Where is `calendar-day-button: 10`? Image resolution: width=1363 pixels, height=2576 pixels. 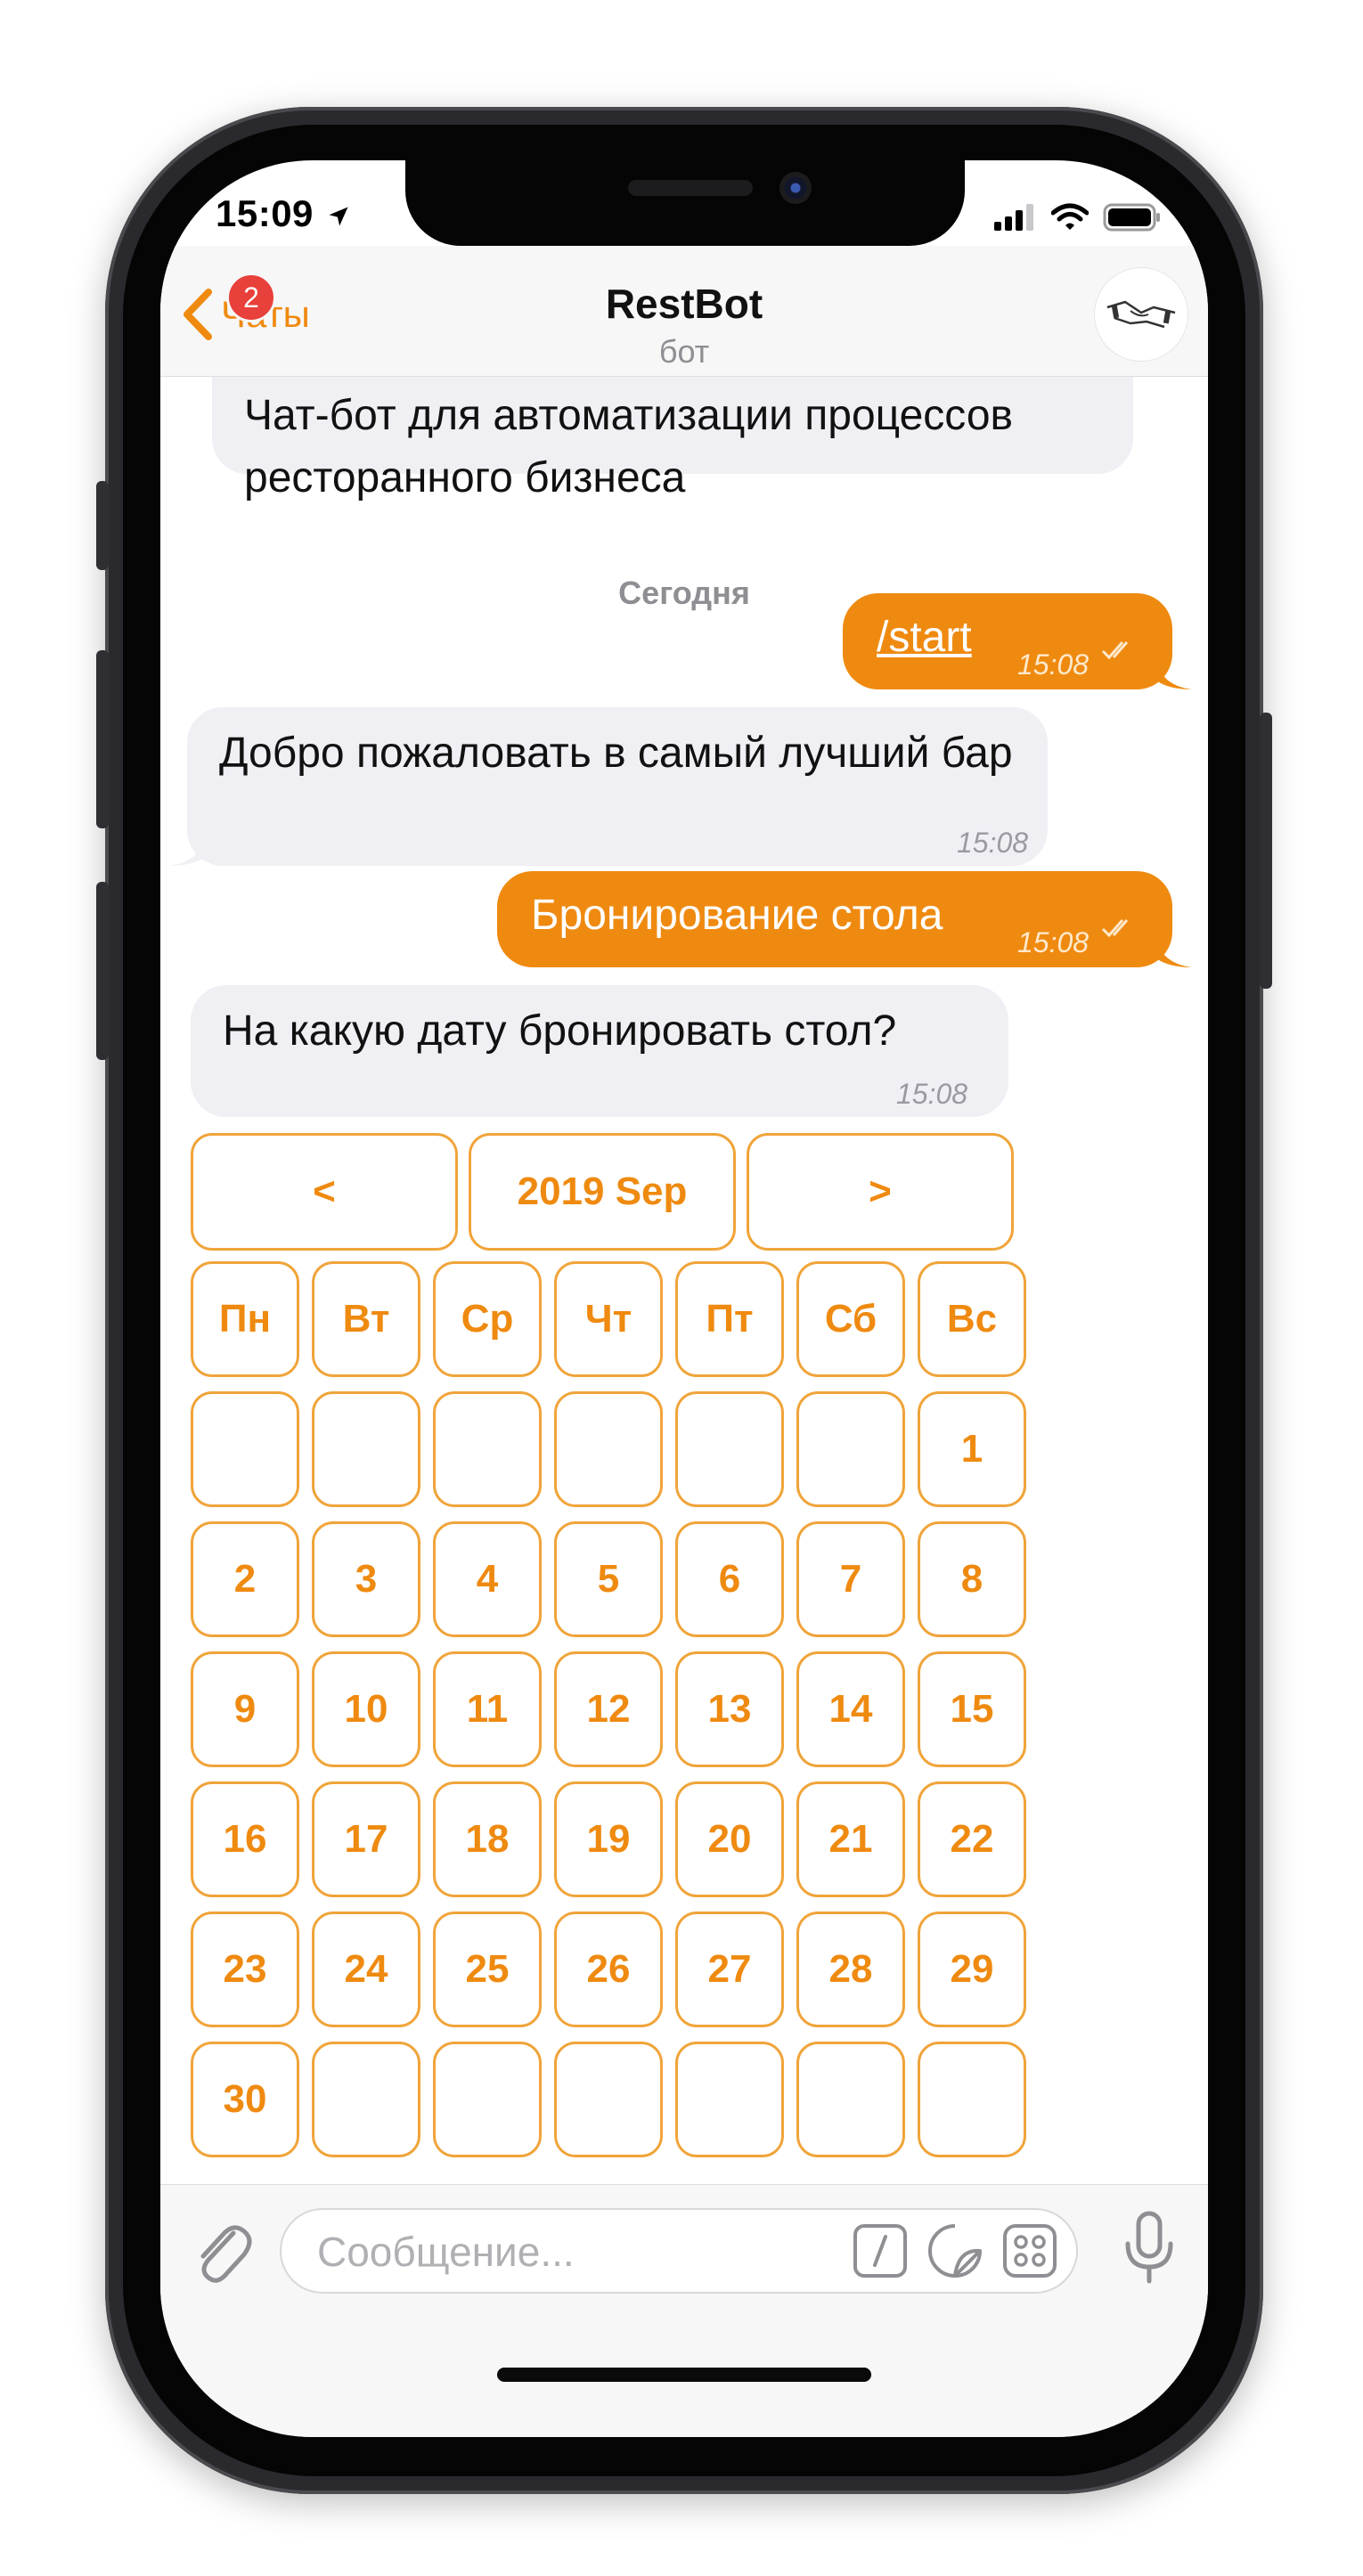
calendar-day-button: 10 is located at coordinates (366, 1709).